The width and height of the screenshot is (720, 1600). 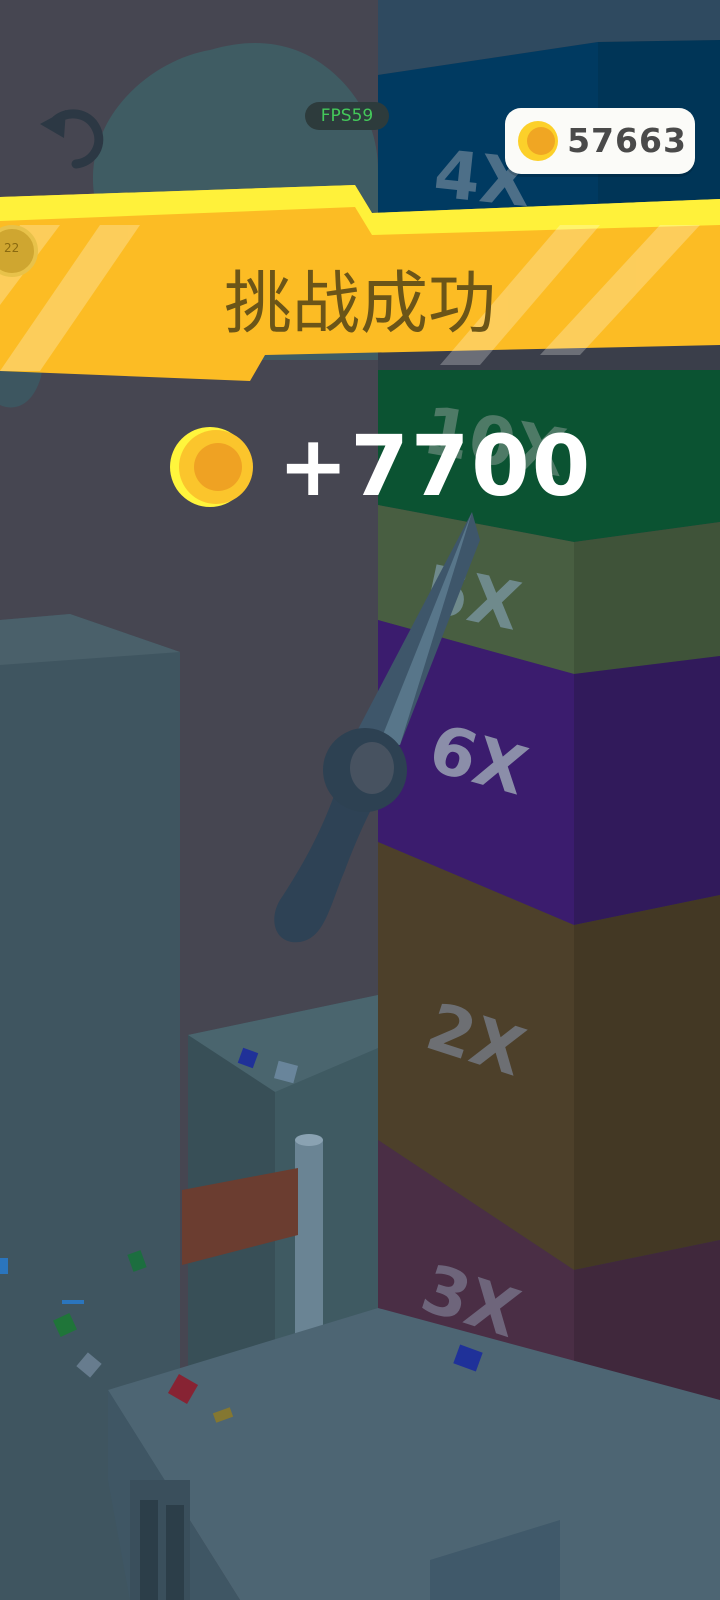 What do you see at coordinates (347, 116) in the screenshot?
I see `fps-counter: FPS59` at bounding box center [347, 116].